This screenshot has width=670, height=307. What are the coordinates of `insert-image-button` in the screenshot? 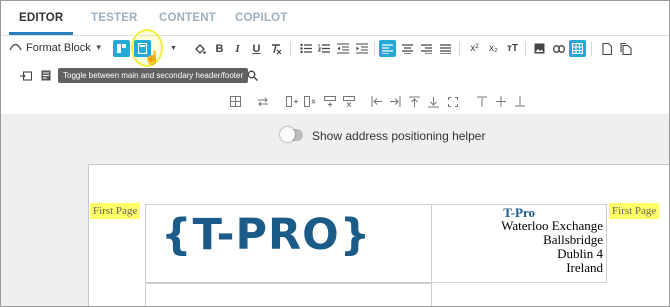 It's located at (539, 48).